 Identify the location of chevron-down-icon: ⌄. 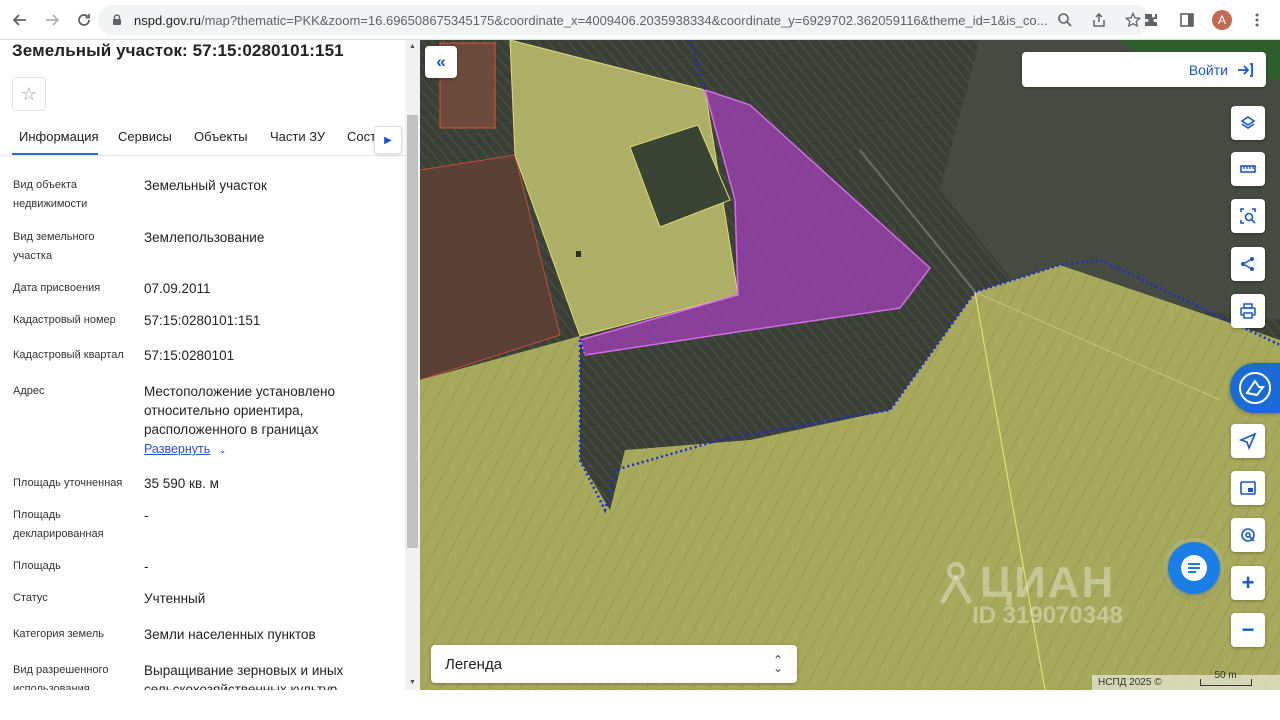
(222, 450).